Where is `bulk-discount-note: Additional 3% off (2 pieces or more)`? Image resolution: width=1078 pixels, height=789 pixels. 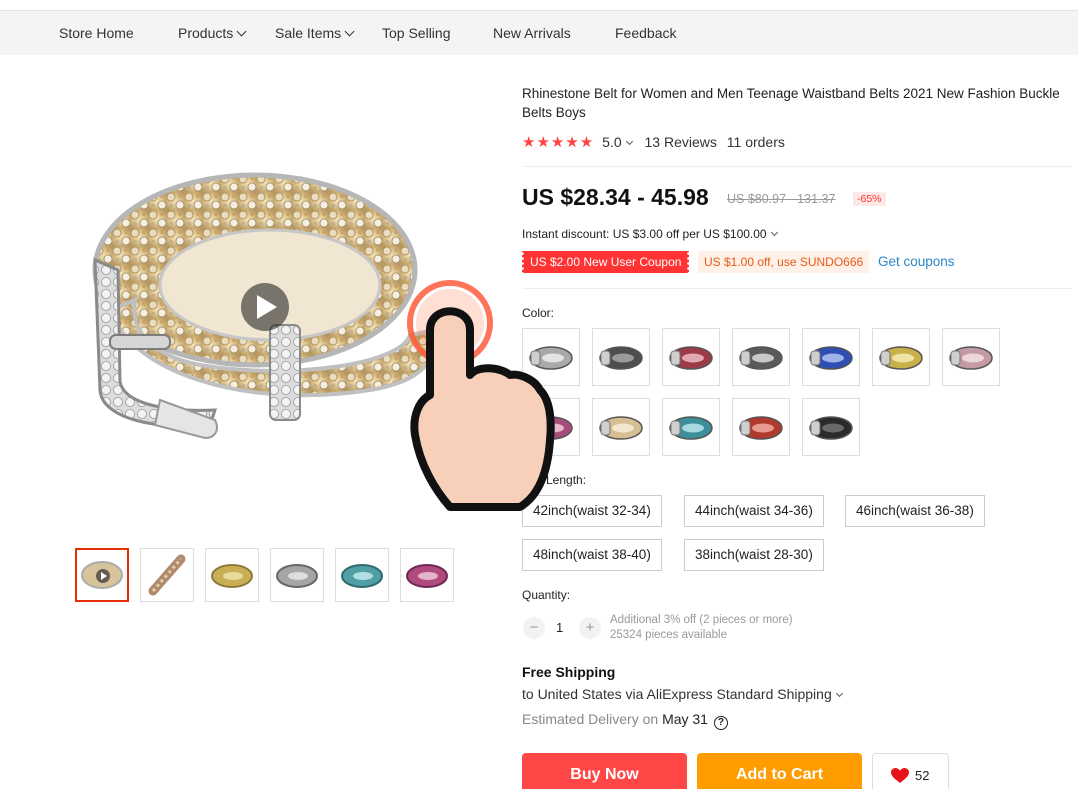
bulk-discount-note: Additional 3% off (2 pieces or more) is located at coordinates (701, 620).